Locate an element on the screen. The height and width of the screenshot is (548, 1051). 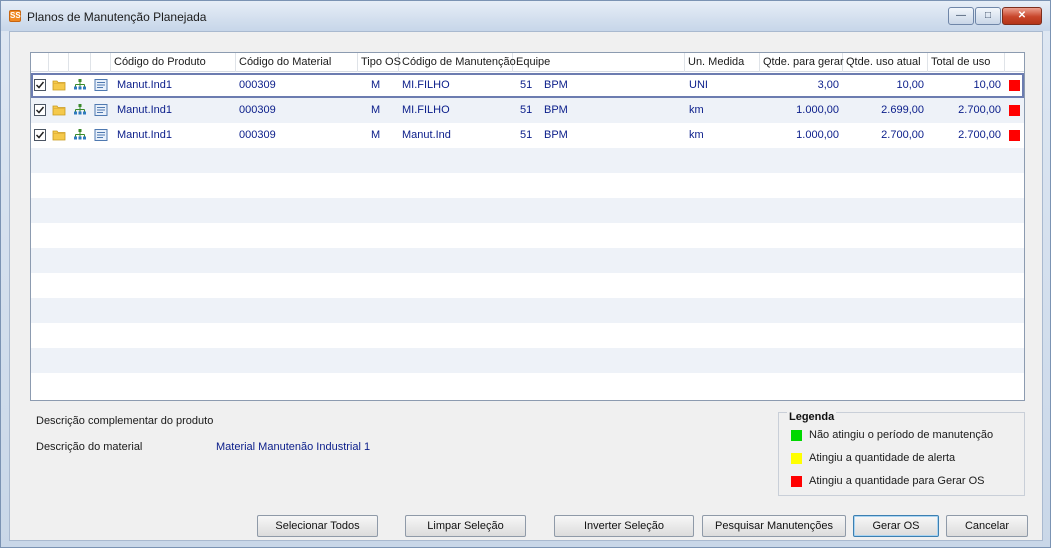
yellow-status-swatch is located at coordinates (796, 458).